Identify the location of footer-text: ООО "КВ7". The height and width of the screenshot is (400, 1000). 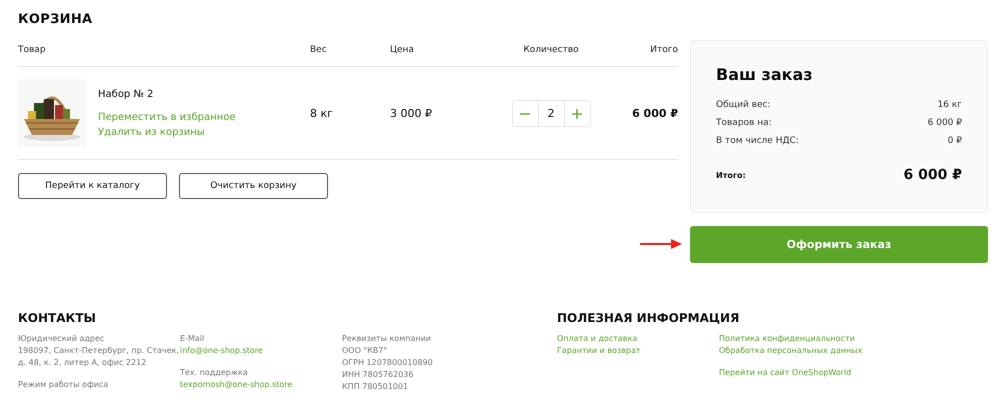
(365, 351).